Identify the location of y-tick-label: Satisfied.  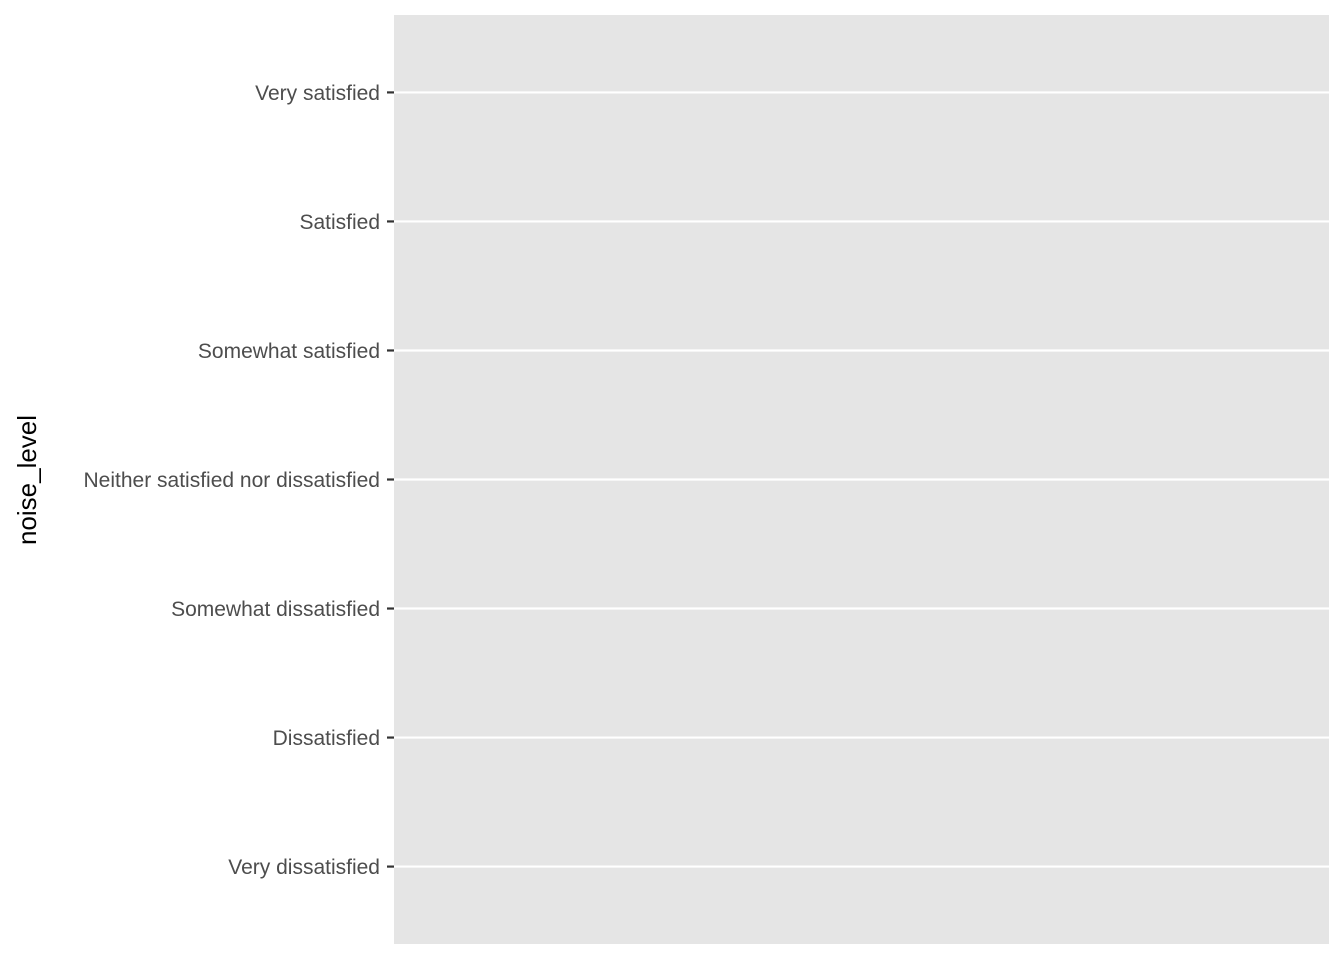
(339, 222).